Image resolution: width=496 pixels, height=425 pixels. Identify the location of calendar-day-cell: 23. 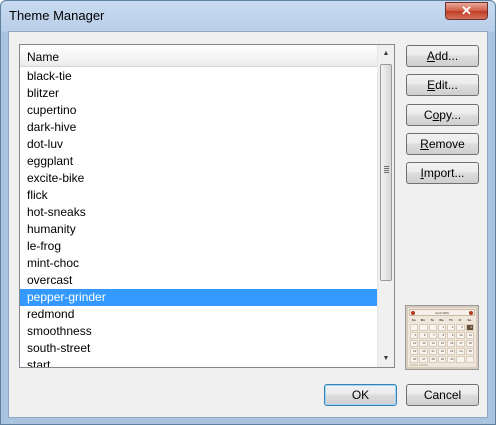
(451, 351).